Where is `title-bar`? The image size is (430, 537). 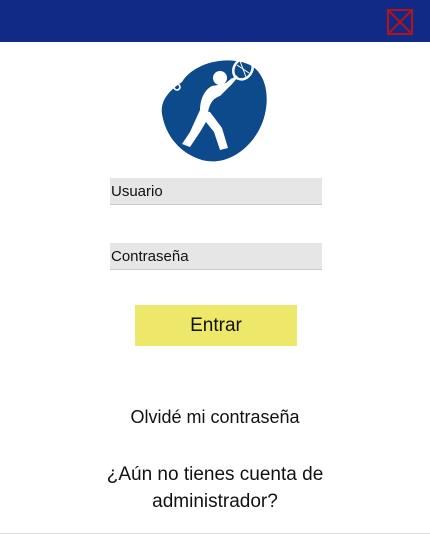
title-bar is located at coordinates (215, 21).